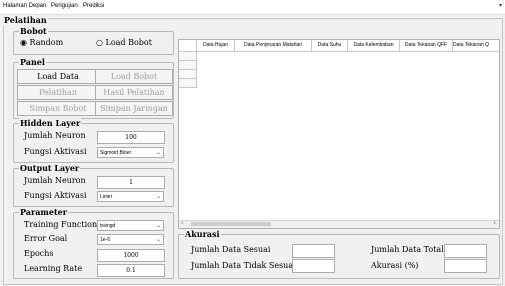 The width and height of the screenshot is (505, 286). Describe the element at coordinates (131, 270) in the screenshot. I see `learning-rate-input: 0.1` at that location.